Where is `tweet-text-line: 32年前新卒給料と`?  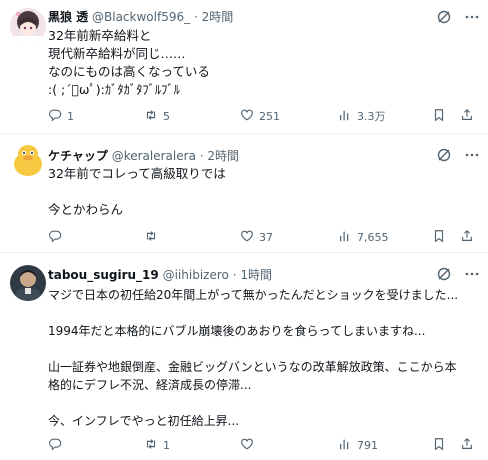 tweet-text-line: 32年前新卒給料と is located at coordinates (100, 35).